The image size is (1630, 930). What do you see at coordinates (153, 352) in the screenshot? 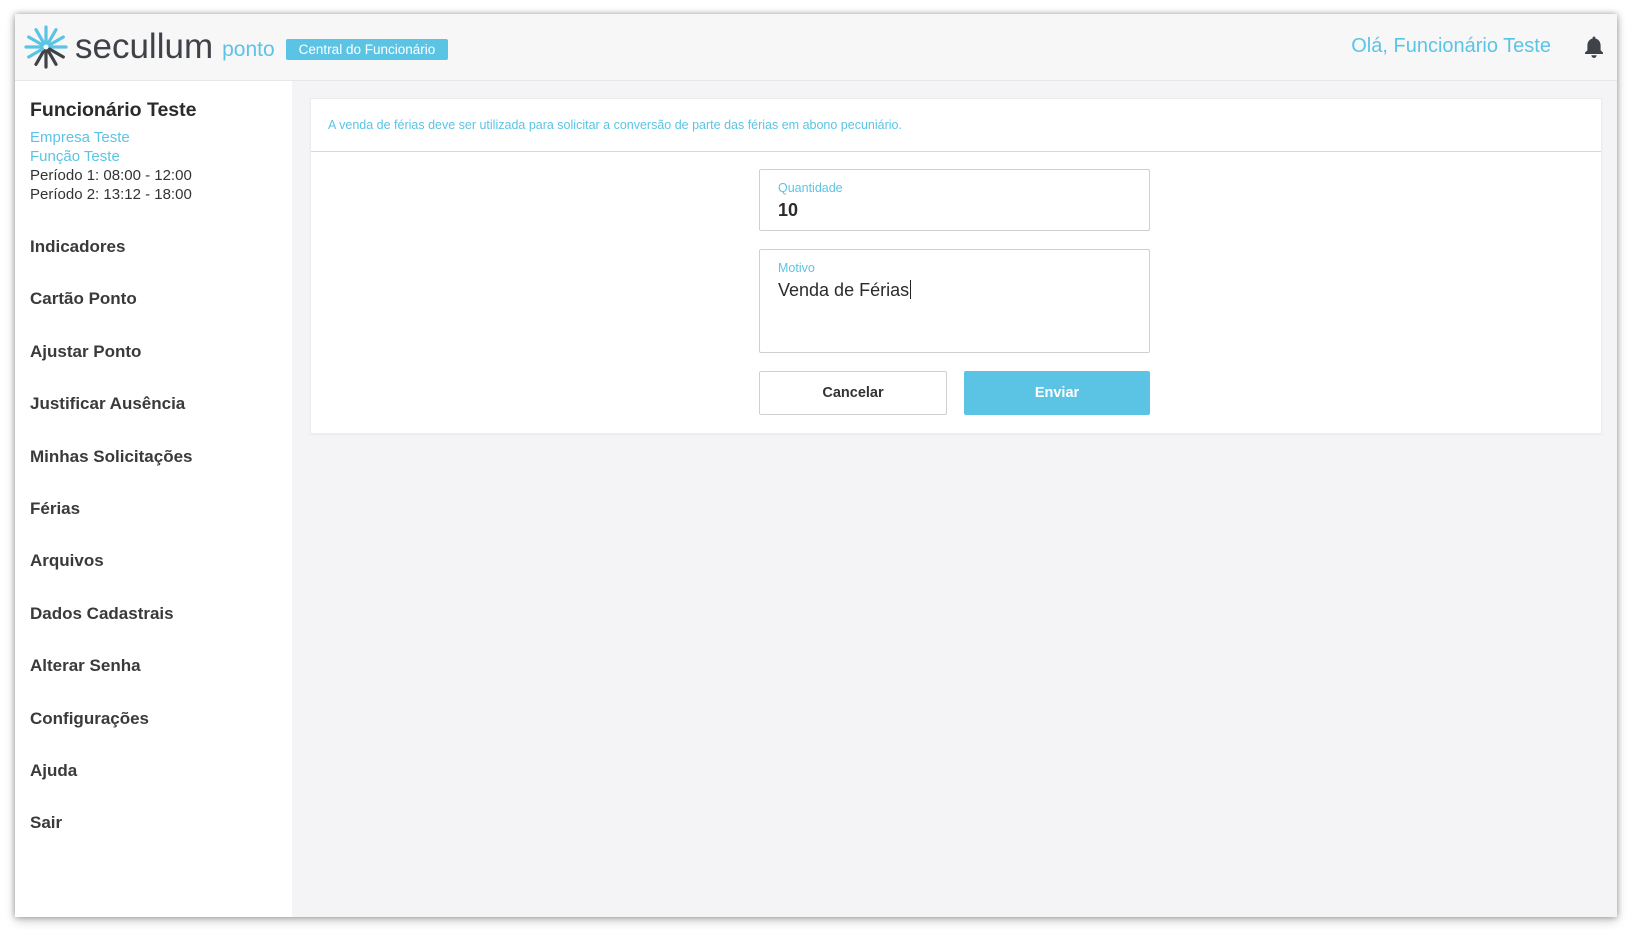
I see `sidebar-item-ajustar-ponto: Ajustar Ponto` at bounding box center [153, 352].